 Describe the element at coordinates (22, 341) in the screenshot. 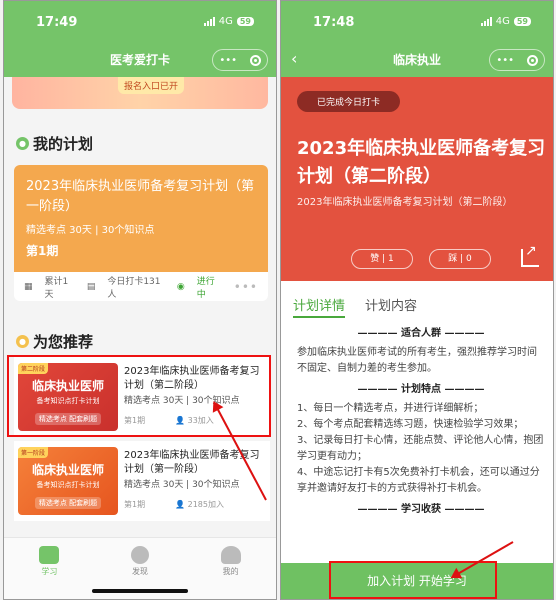

I see `recommend-icon: ●` at that location.